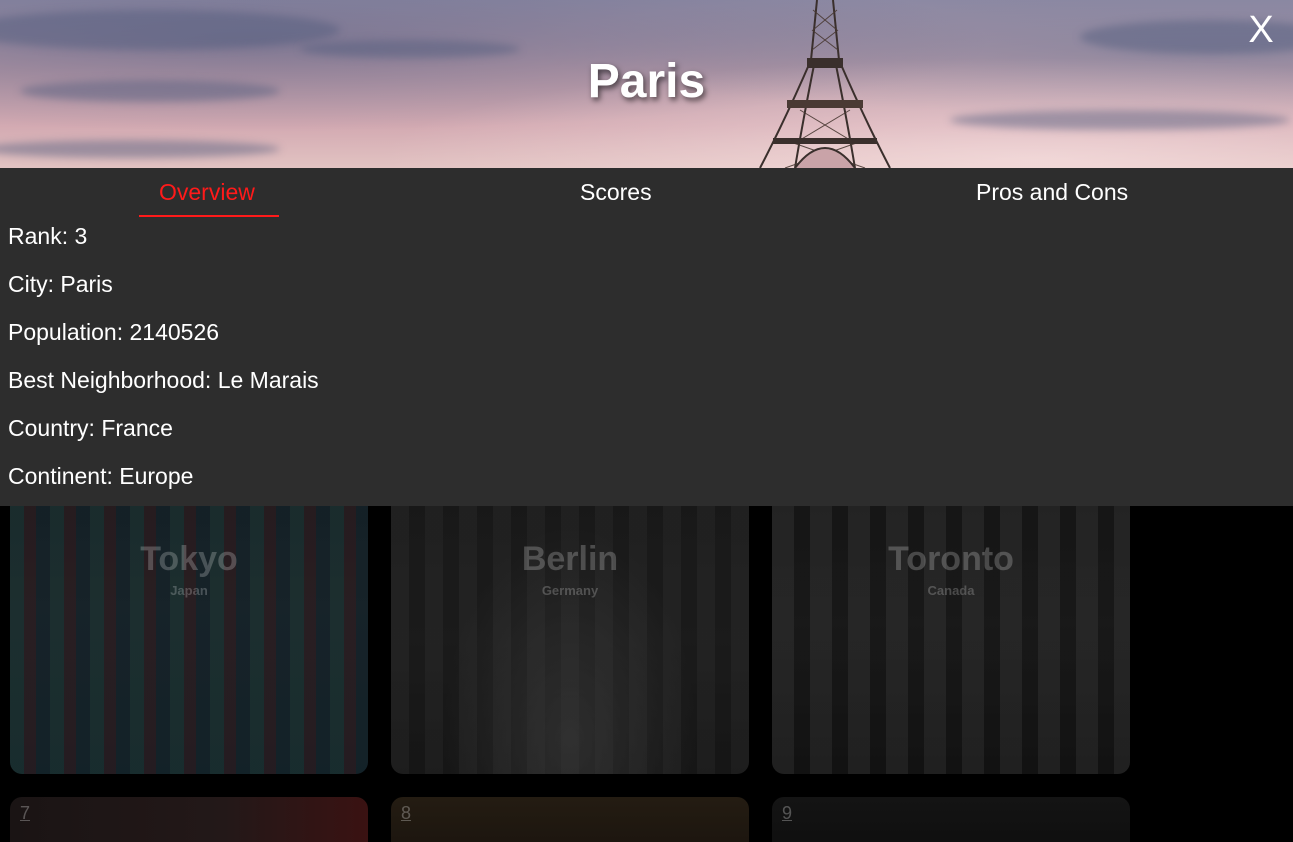  I want to click on city-card-9: 9, so click(951, 819).